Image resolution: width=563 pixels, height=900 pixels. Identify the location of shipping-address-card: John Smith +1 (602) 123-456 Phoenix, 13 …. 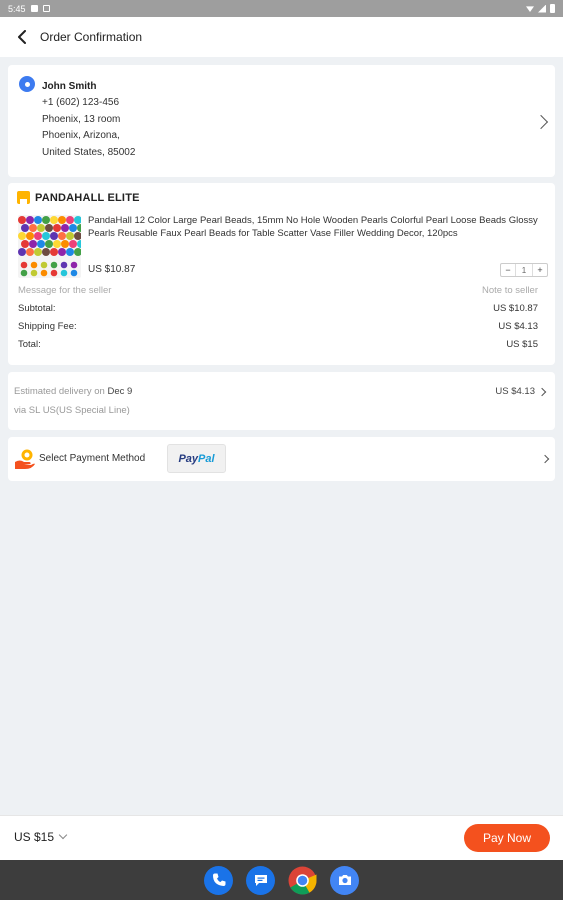
(281, 121).